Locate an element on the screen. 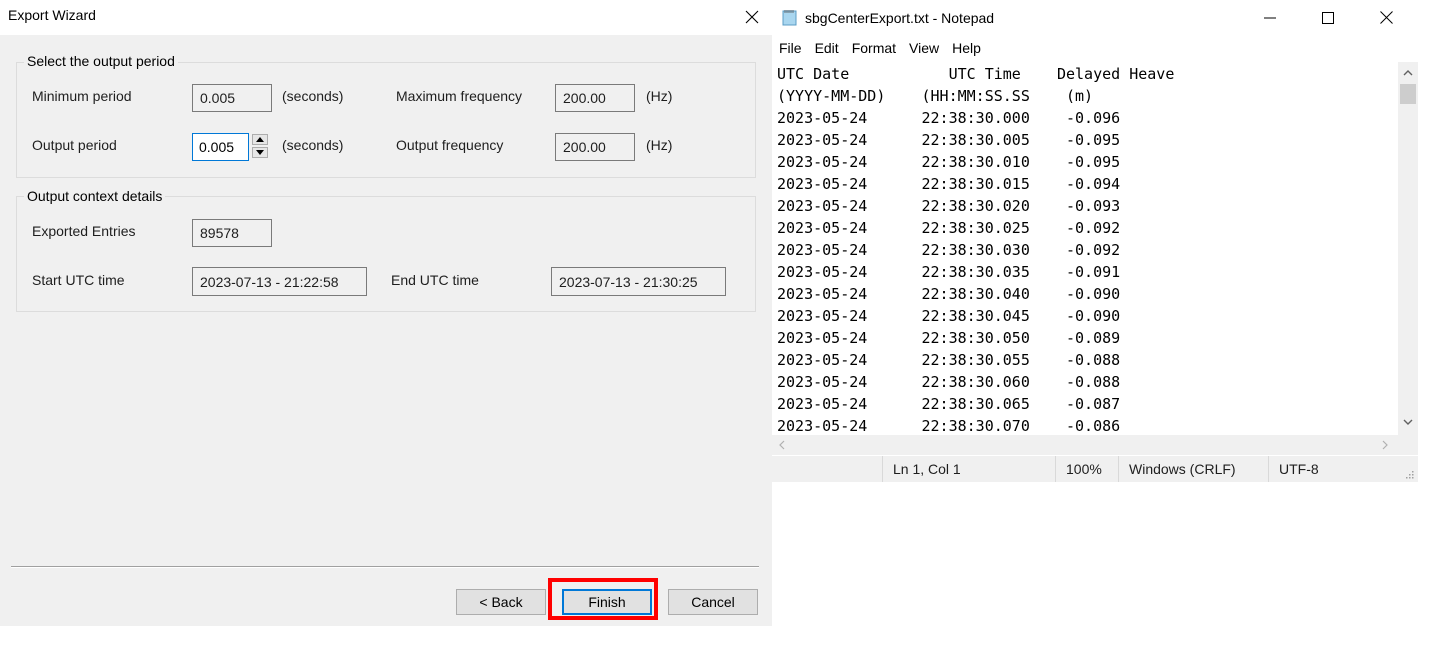 This screenshot has width=1438, height=646. vertical-scroll-thumb is located at coordinates (1408, 94).